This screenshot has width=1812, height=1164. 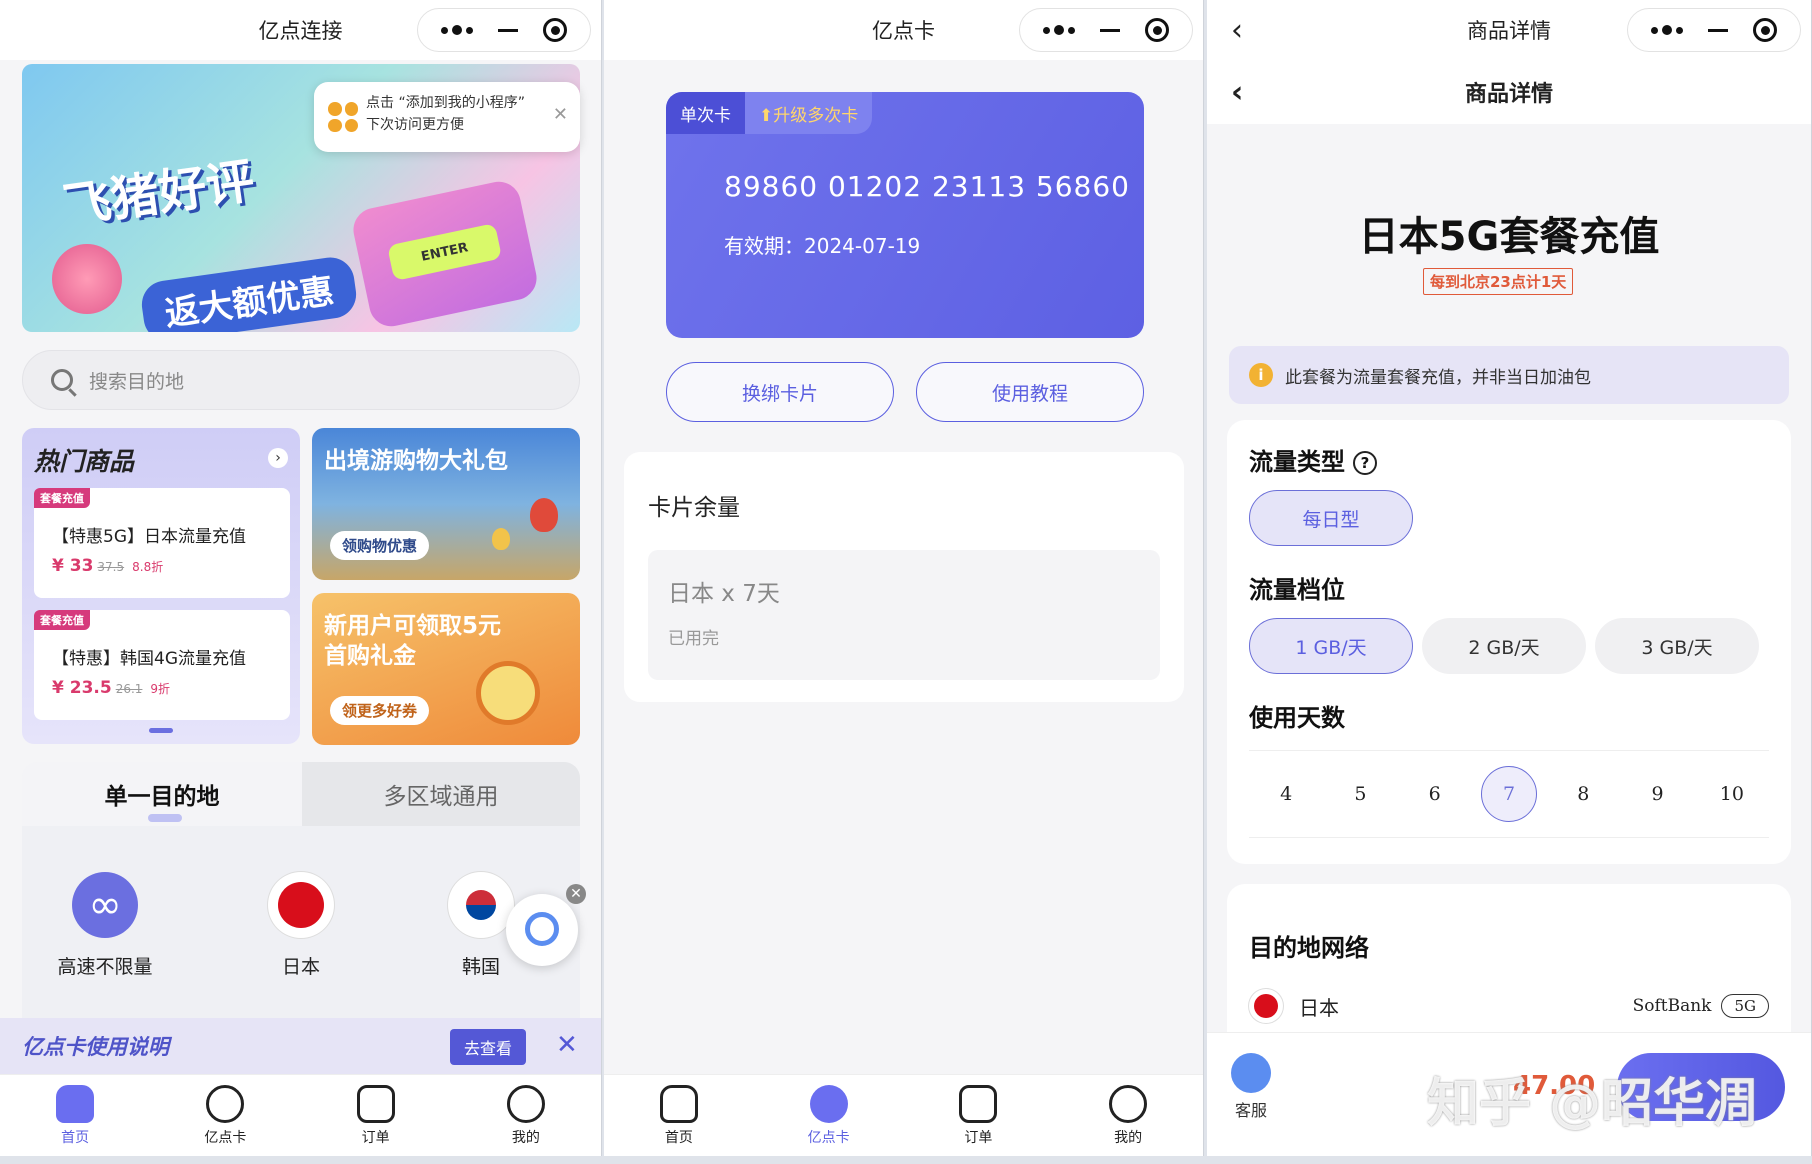 What do you see at coordinates (380, 545) in the screenshot?
I see `promo-button: 领购物优惠` at bounding box center [380, 545].